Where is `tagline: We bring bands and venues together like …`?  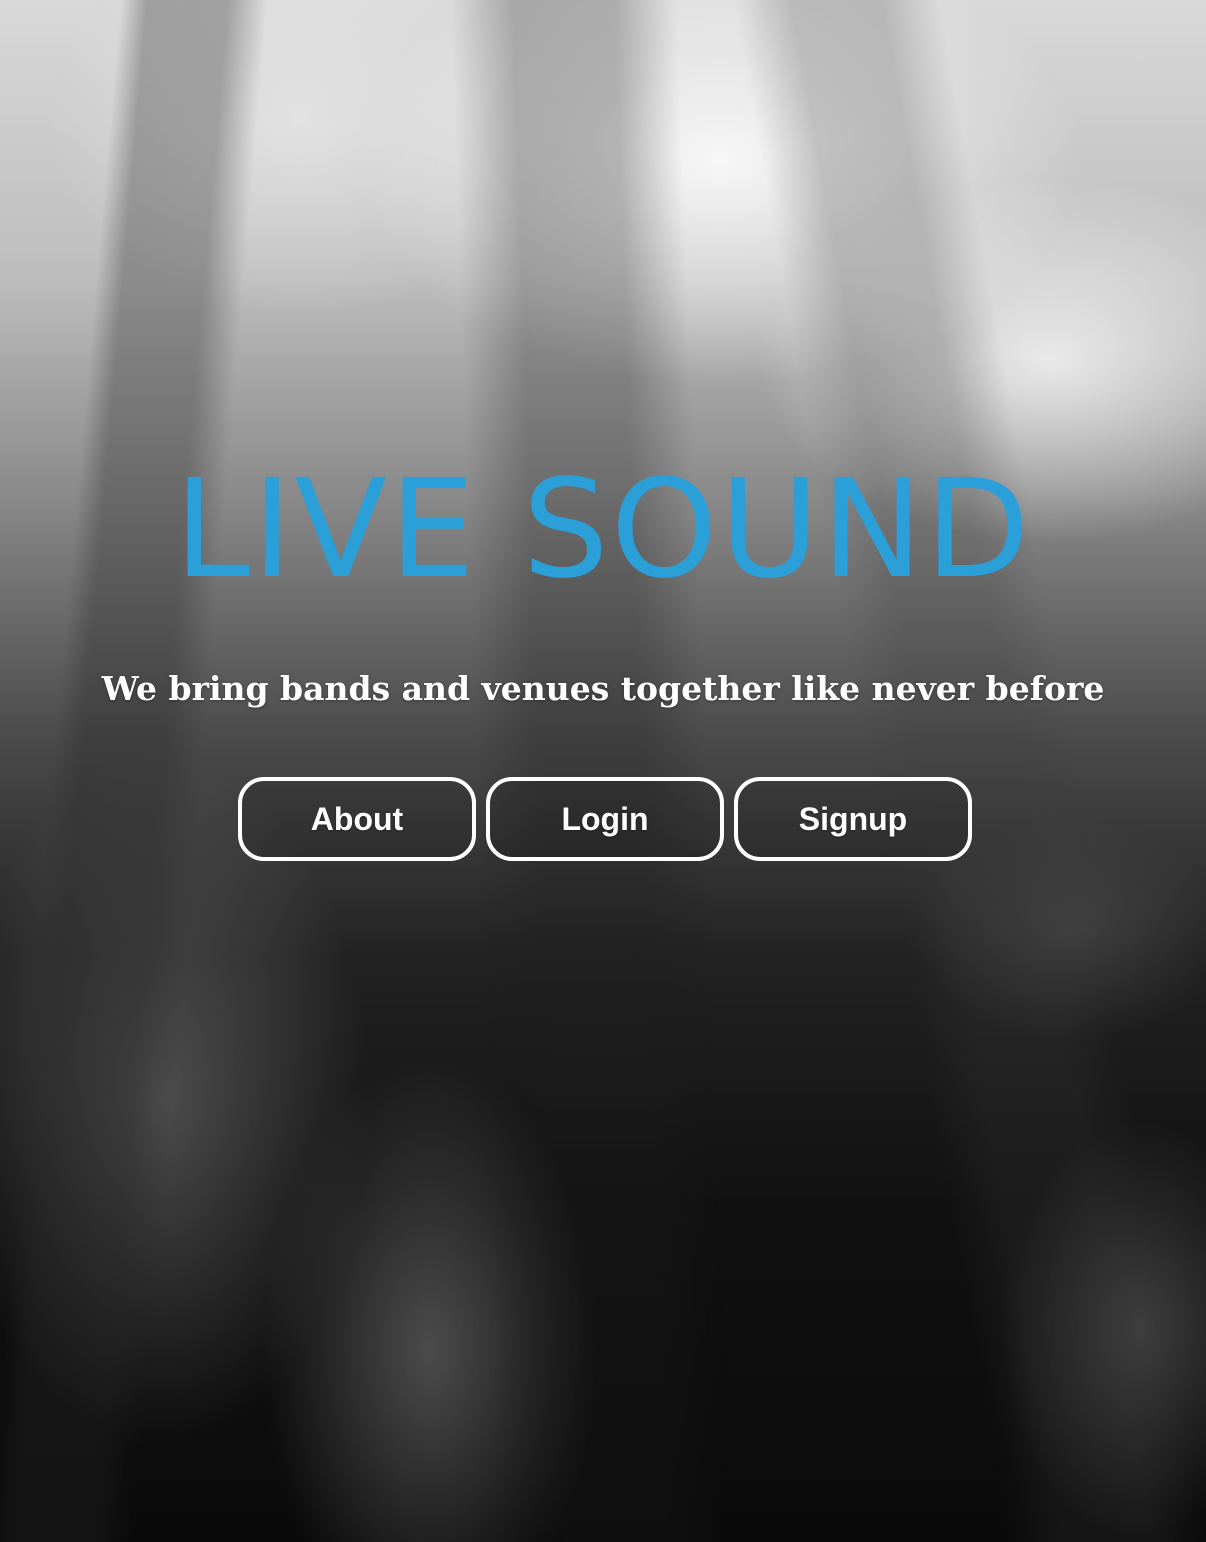
tagline: We bring bands and venues together like … is located at coordinates (603, 688).